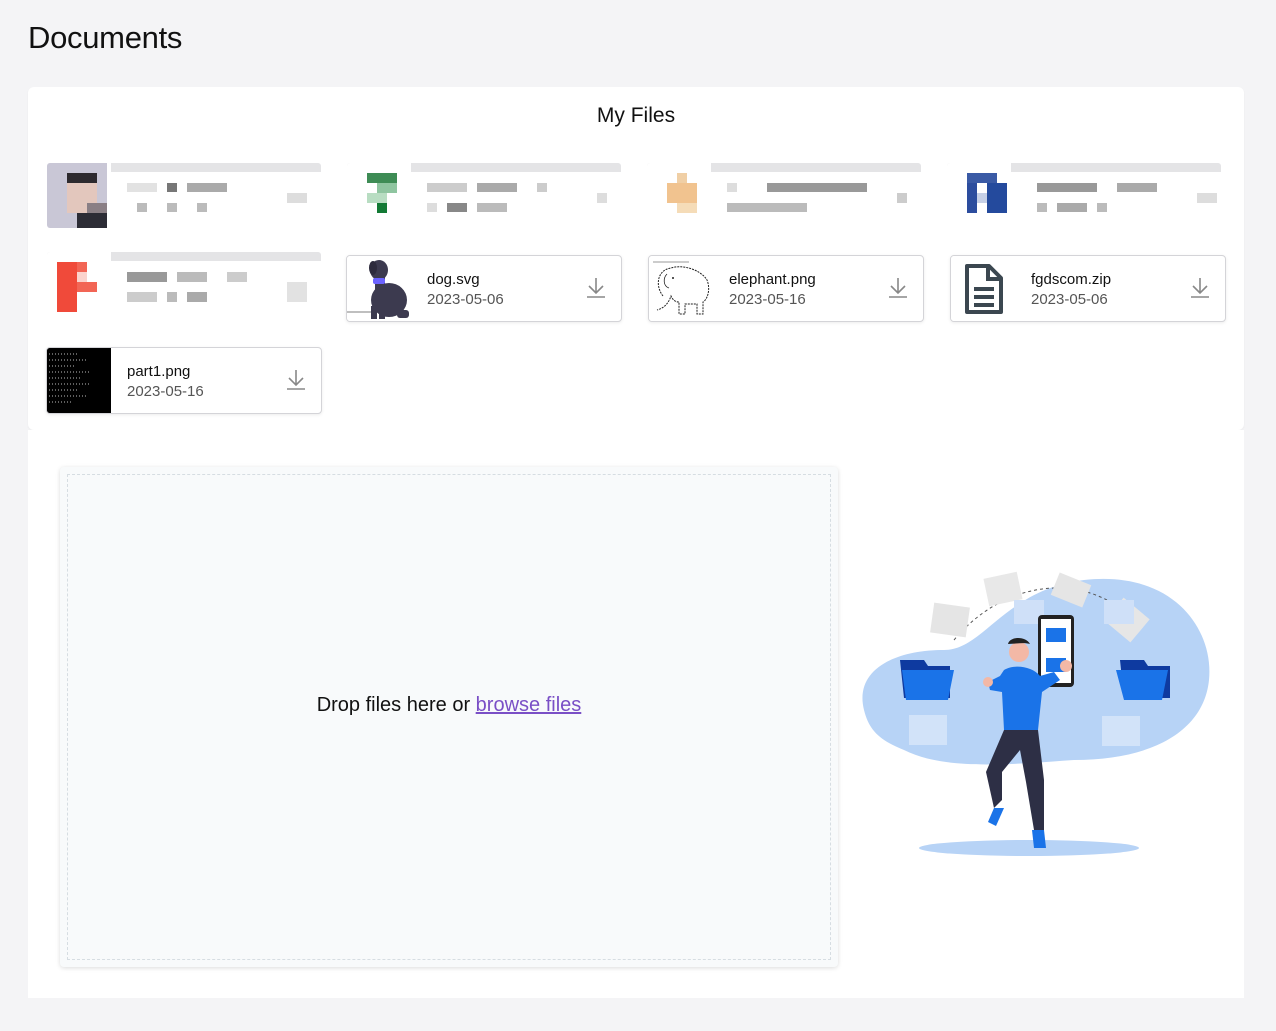 The width and height of the screenshot is (1276, 1031). Describe the element at coordinates (983, 288) in the screenshot. I see `document-file-icon` at that location.